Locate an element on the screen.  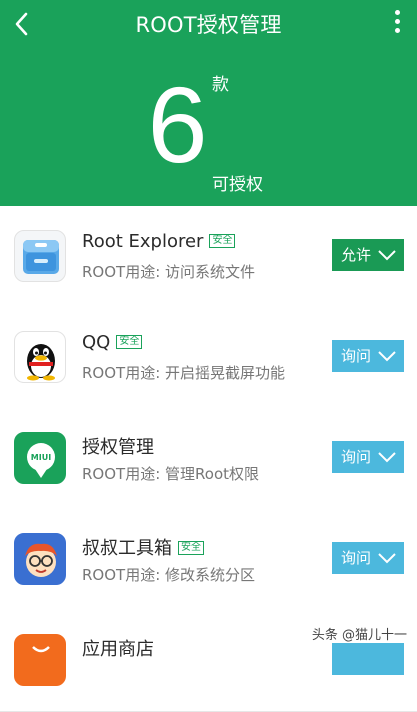
app-name: 叔叔工具箱 安全 is located at coordinates (143, 547).